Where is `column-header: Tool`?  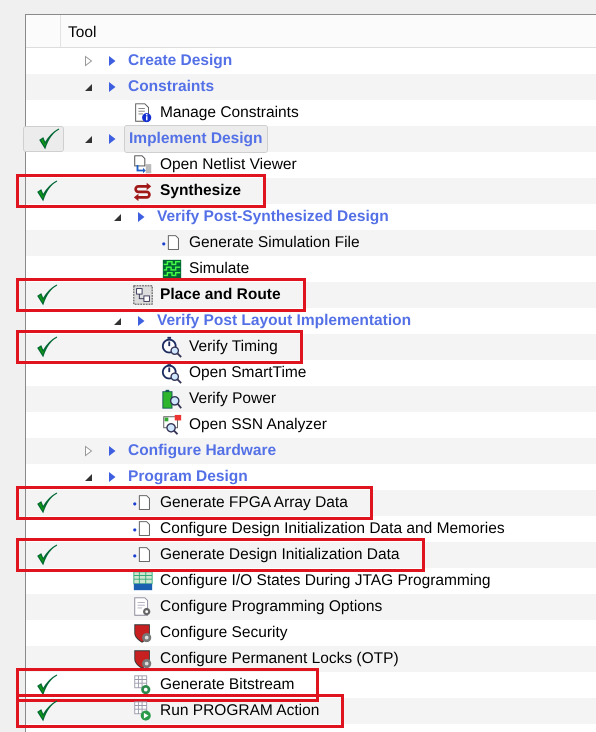
column-header: Tool is located at coordinates (78, 31).